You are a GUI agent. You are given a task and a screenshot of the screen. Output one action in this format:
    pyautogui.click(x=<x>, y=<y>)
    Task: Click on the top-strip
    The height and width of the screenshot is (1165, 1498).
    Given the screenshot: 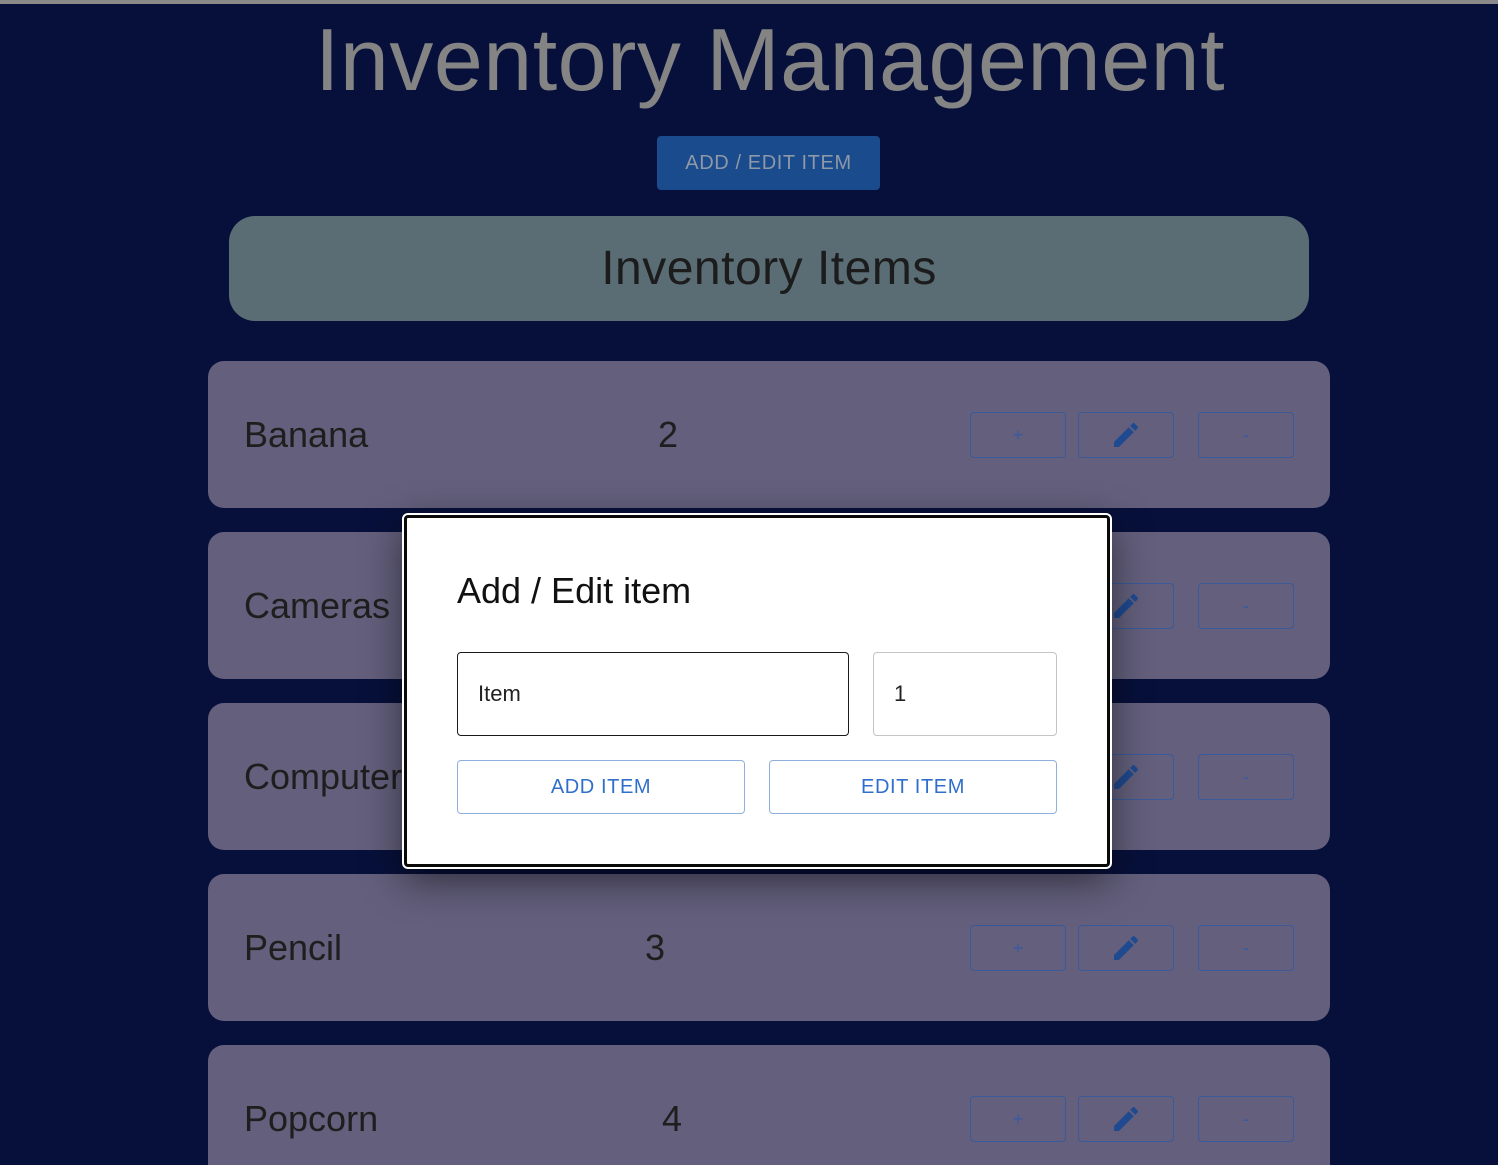 What is the action you would take?
    pyautogui.click(x=749, y=2)
    